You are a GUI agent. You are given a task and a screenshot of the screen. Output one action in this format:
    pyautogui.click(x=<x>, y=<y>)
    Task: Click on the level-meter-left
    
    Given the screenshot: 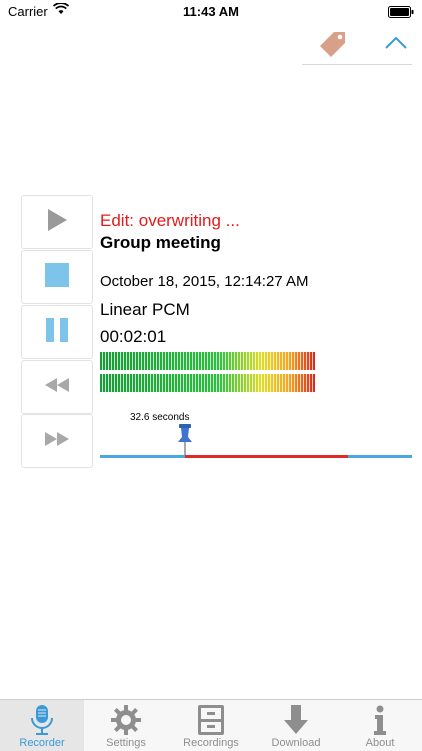 What is the action you would take?
    pyautogui.click(x=207, y=361)
    